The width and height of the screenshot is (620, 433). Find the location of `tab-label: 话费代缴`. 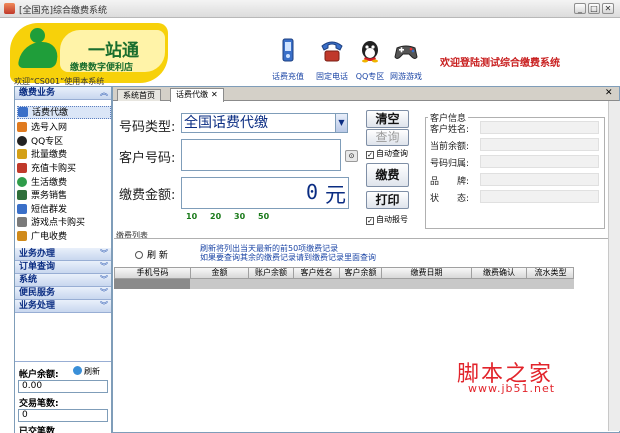

tab-label: 话费代缴 is located at coordinates (192, 94).